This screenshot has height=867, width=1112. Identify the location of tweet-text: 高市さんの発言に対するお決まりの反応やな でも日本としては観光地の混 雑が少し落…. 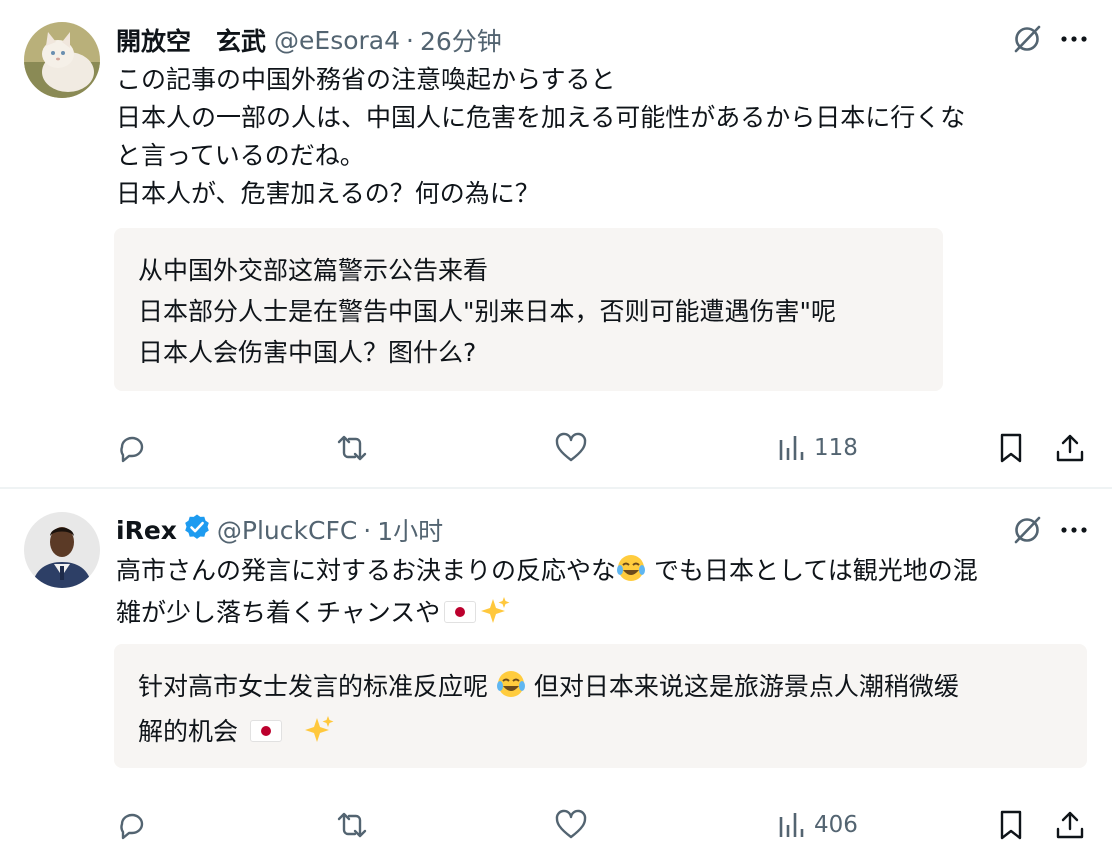
(601, 594).